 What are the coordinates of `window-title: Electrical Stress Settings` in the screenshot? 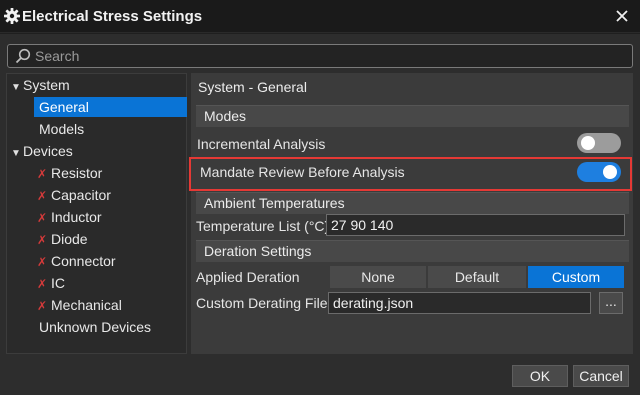 It's located at (112, 16).